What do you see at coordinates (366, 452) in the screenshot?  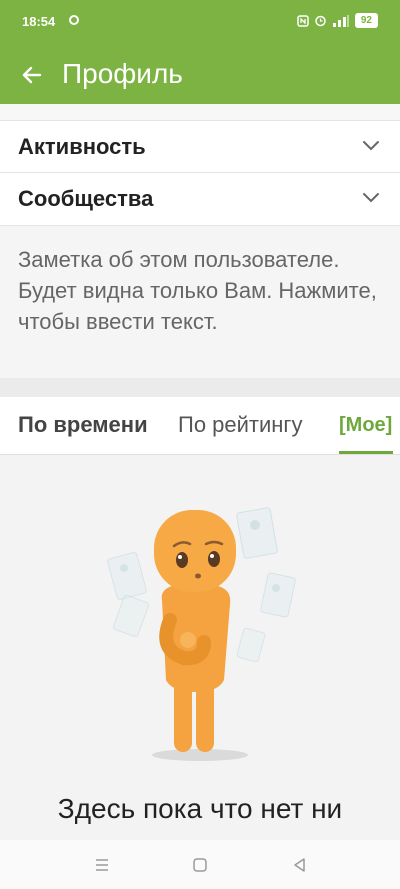 I see `tab-selected-indicator` at bounding box center [366, 452].